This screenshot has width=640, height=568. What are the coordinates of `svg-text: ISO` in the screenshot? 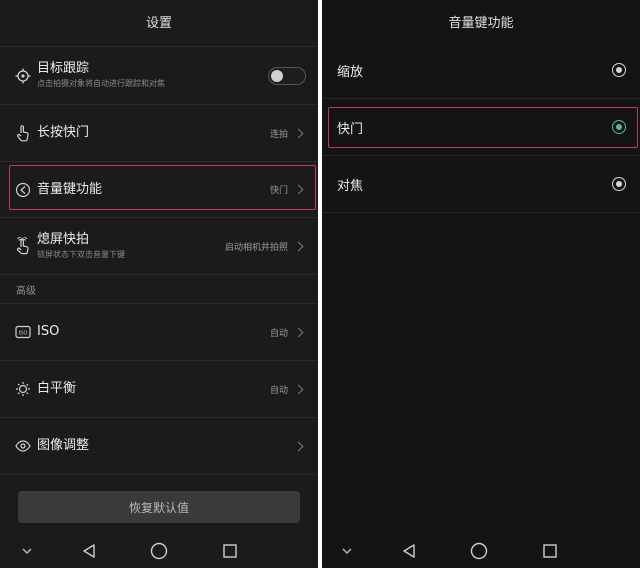 It's located at (23, 333).